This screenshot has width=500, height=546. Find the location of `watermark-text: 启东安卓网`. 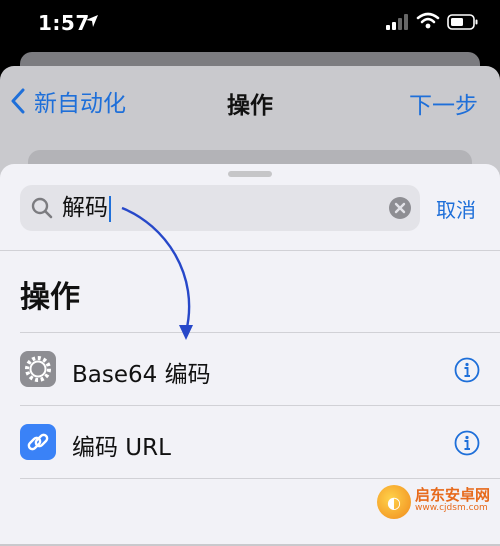

watermark-text: 启东安卓网 is located at coordinates (452, 495).